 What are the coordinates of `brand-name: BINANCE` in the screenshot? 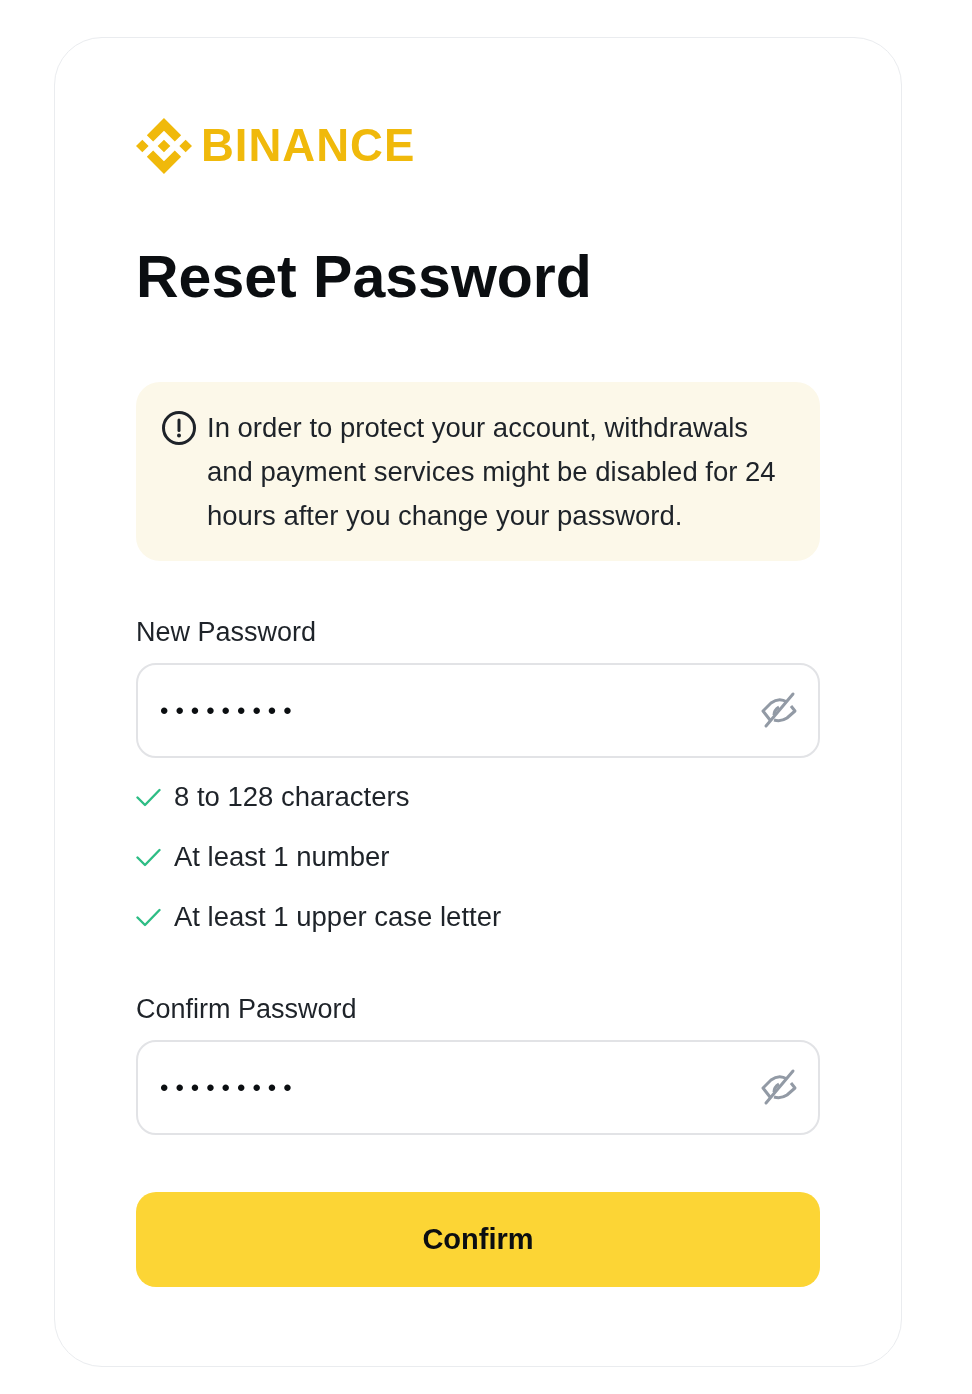 It's located at (308, 146).